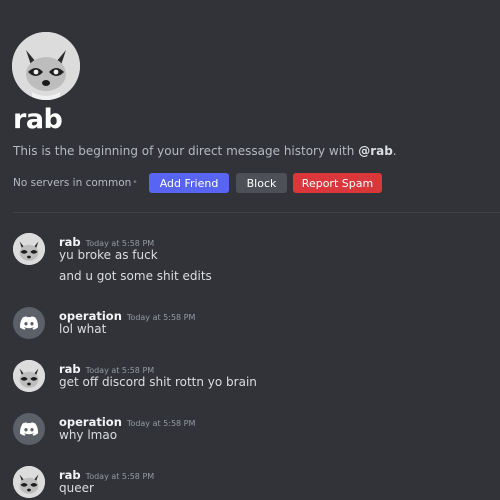 The height and width of the screenshot is (500, 500). I want to click on message-text: get off discord shit rottn yo brain, so click(158, 382).